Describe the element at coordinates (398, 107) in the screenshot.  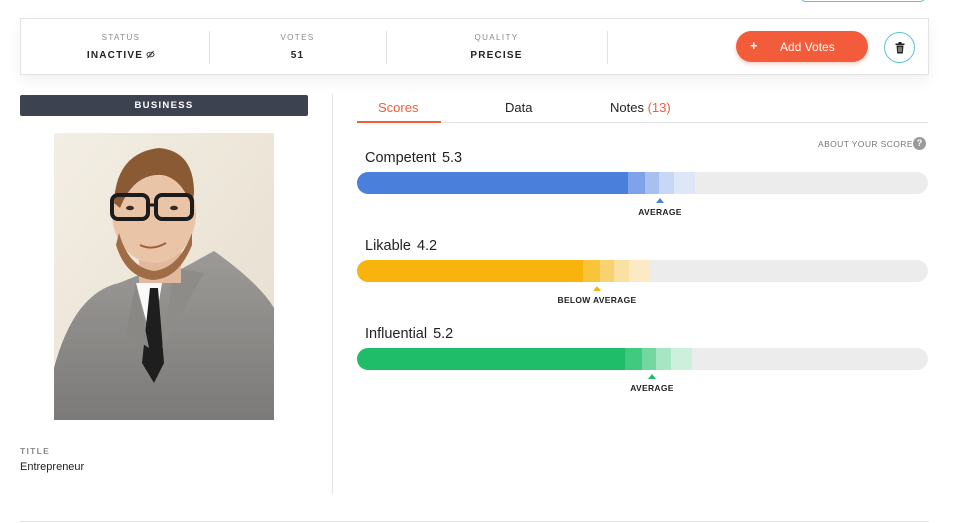
I see `tab-scores: Scores` at that location.